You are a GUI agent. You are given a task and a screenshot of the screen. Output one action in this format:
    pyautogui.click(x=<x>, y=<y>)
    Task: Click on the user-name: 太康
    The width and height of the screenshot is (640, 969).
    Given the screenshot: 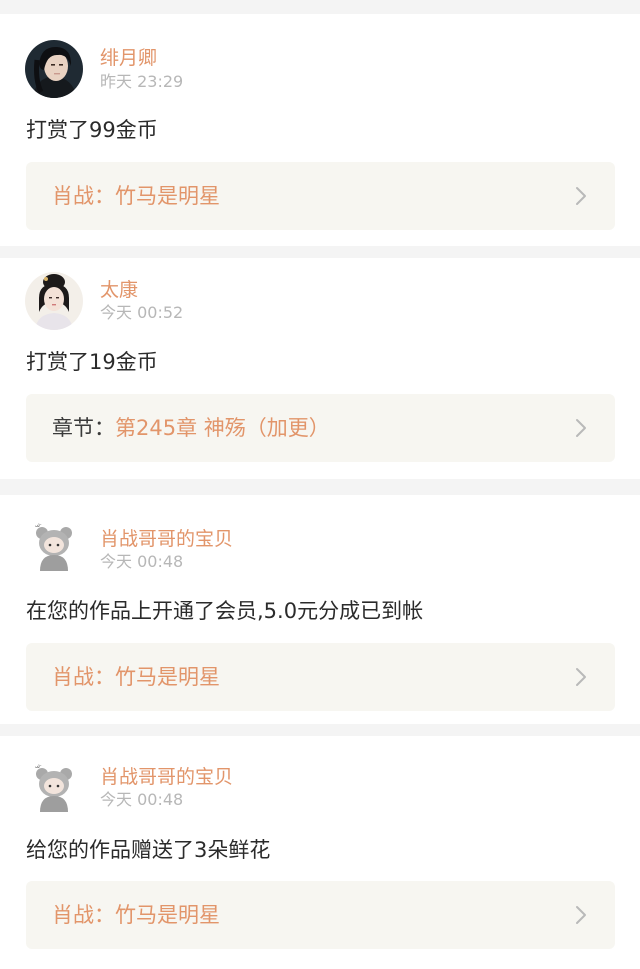 What is the action you would take?
    pyautogui.click(x=119, y=290)
    